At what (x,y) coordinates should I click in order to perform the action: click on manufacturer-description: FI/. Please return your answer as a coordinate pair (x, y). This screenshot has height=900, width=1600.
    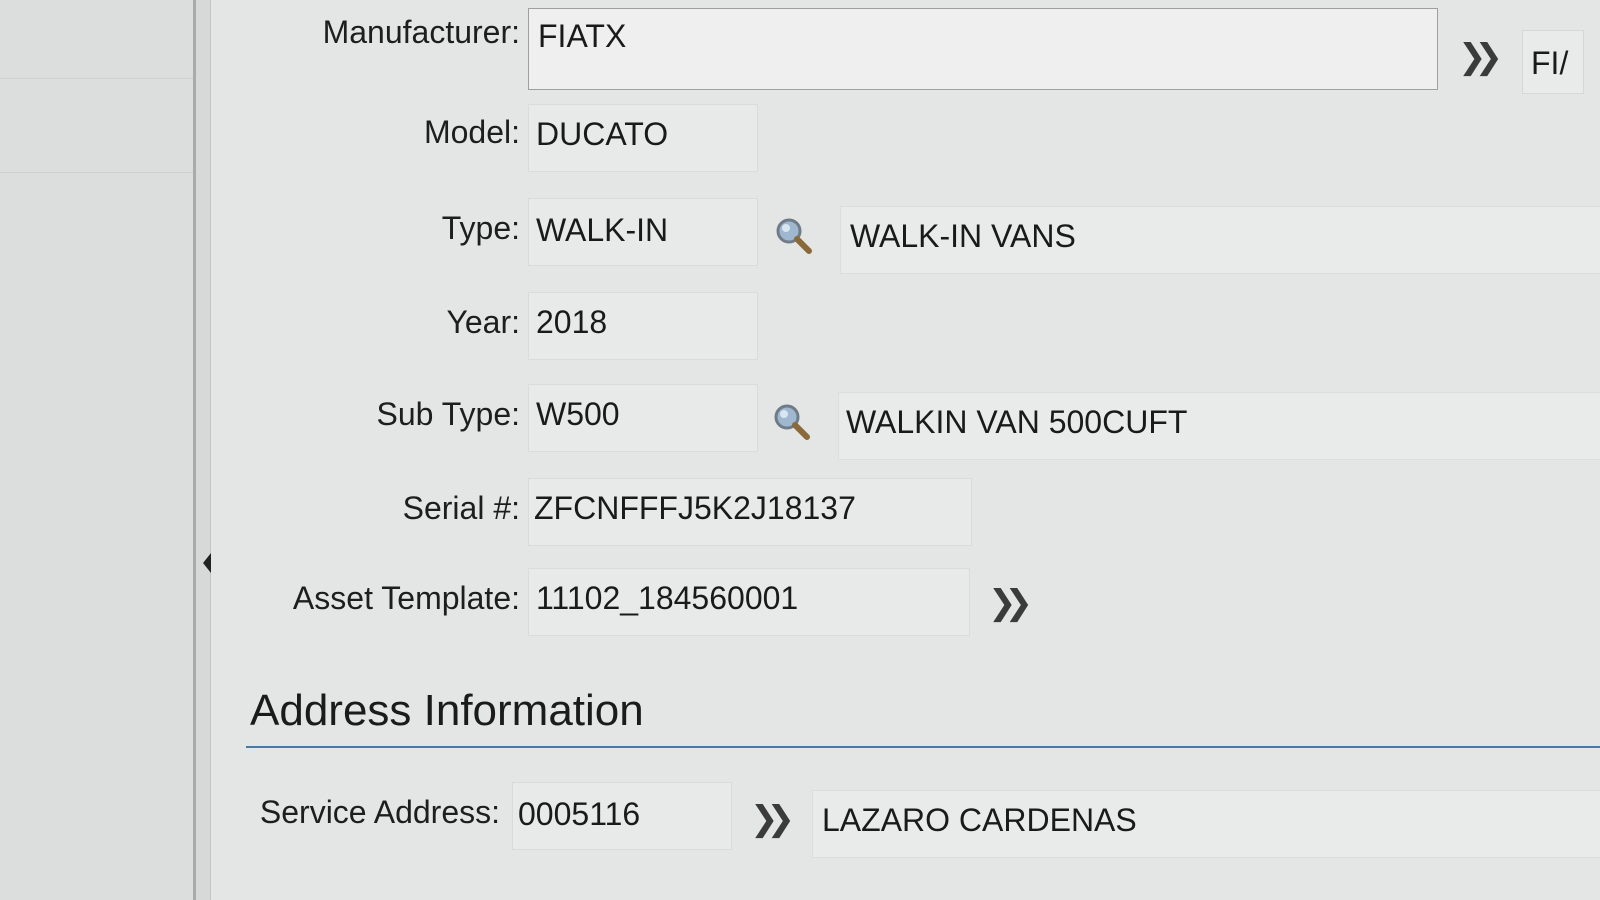
    Looking at the image, I should click on (1550, 63).